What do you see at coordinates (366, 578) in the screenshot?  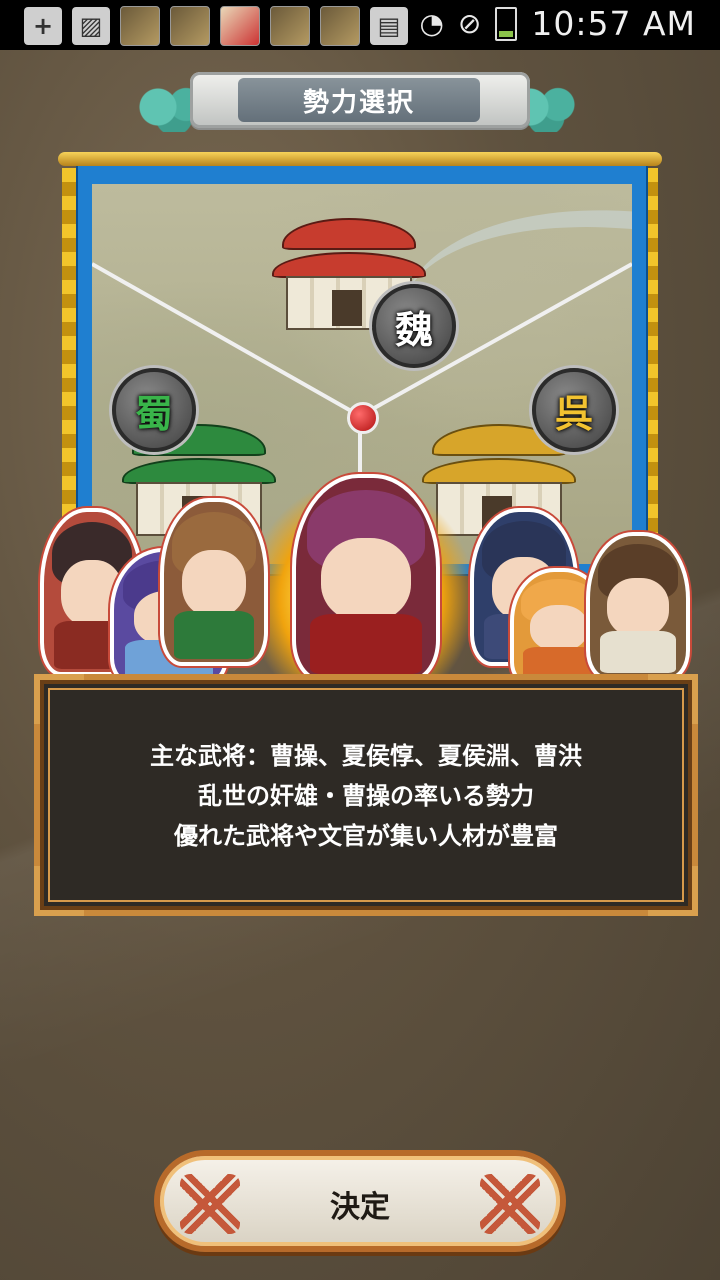 I see `character-portrait-leader` at bounding box center [366, 578].